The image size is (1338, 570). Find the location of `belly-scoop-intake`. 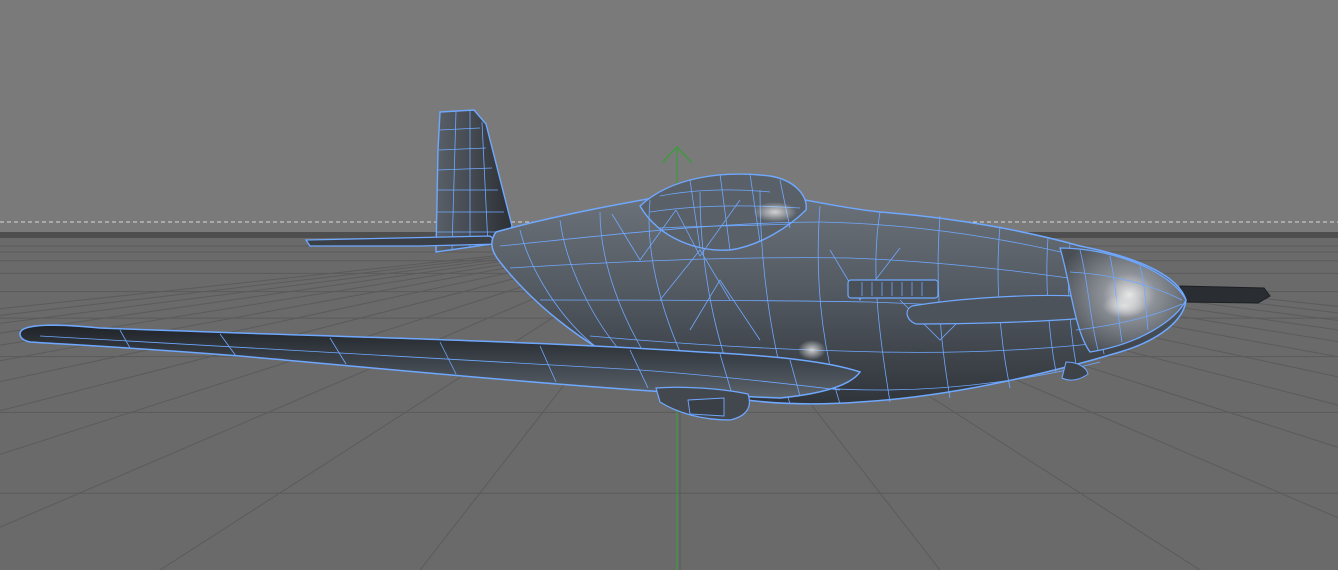

belly-scoop-intake is located at coordinates (706, 407).